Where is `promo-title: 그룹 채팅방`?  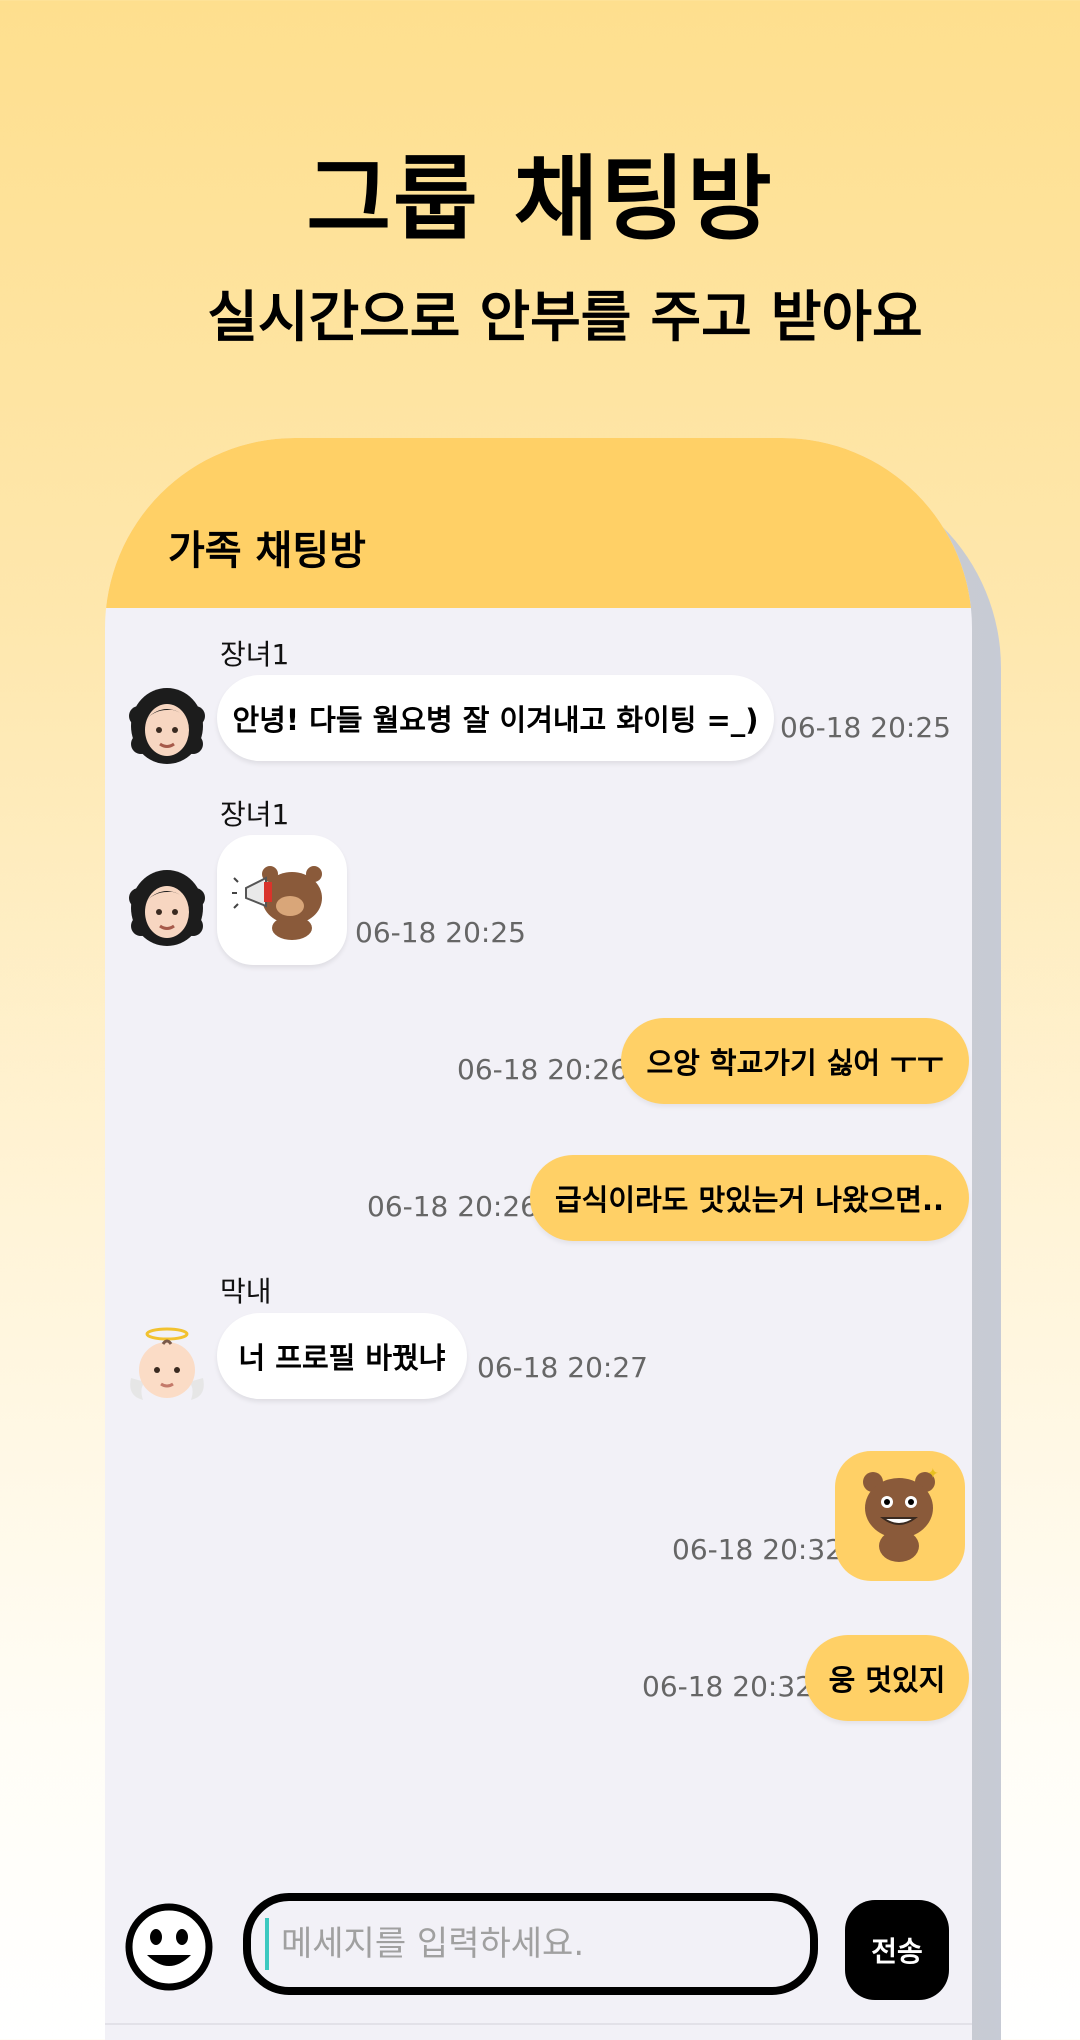
promo-title: 그룹 채팅방 is located at coordinates (540, 199).